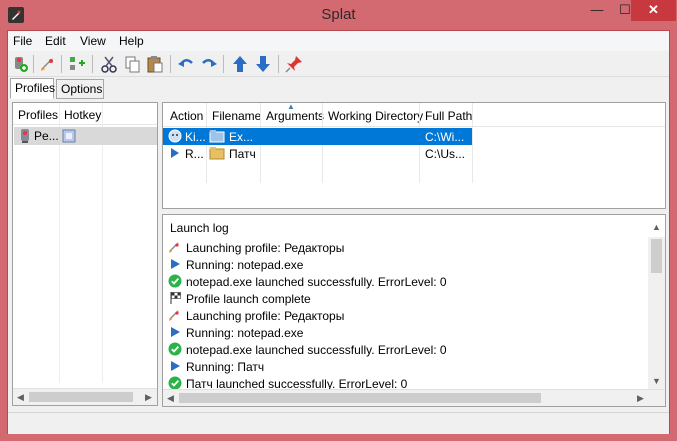 The image size is (677, 441). Describe the element at coordinates (109, 64) in the screenshot. I see `cut-icon` at that location.